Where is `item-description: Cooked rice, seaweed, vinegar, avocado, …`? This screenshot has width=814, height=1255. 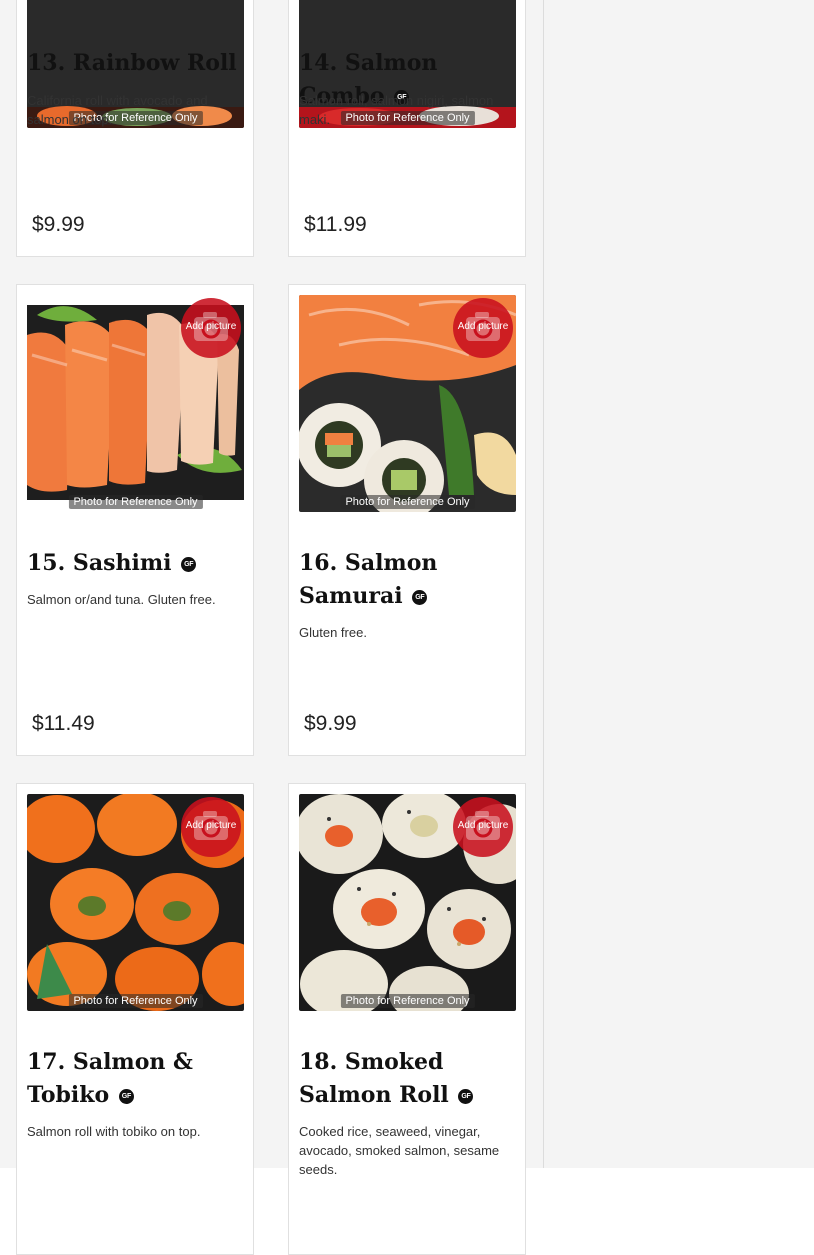
item-description: Cooked rice, seaweed, vinegar, avocado, … is located at coordinates (399, 1150).